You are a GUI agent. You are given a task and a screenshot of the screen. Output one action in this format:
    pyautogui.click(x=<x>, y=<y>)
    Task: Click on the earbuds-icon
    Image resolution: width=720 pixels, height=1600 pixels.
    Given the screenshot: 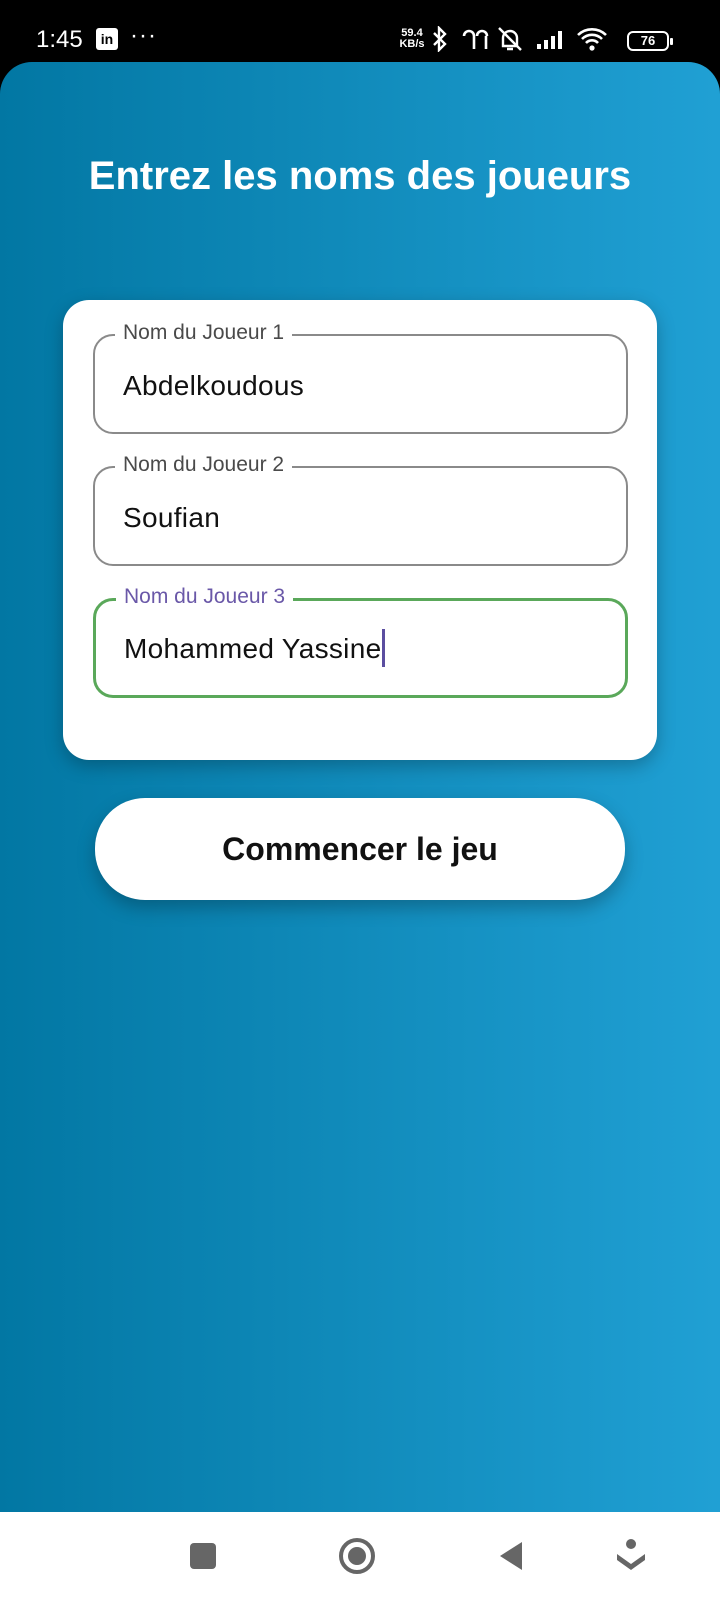 What is the action you would take?
    pyautogui.click(x=475, y=39)
    